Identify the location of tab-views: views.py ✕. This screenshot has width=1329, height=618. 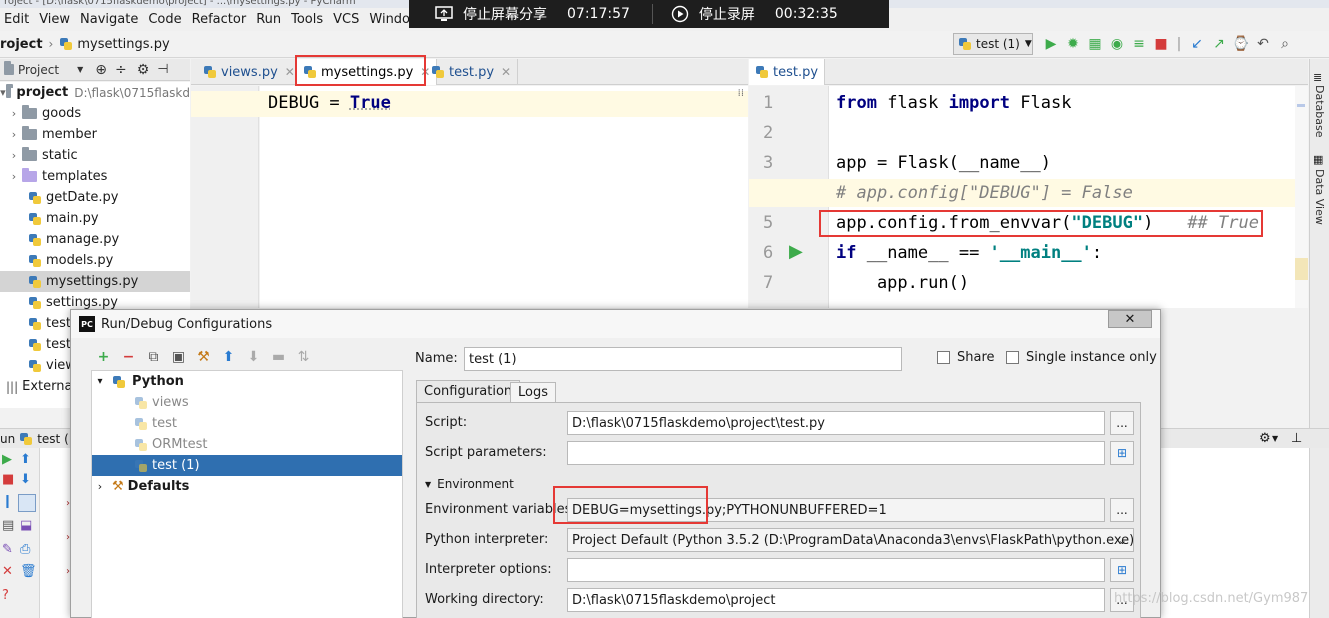
(249, 72).